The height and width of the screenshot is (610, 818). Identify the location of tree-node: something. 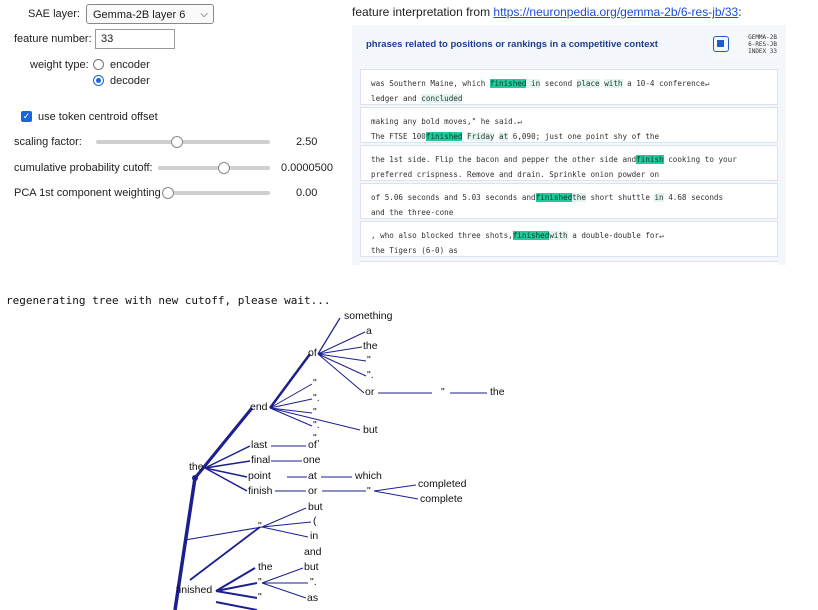
(368, 316).